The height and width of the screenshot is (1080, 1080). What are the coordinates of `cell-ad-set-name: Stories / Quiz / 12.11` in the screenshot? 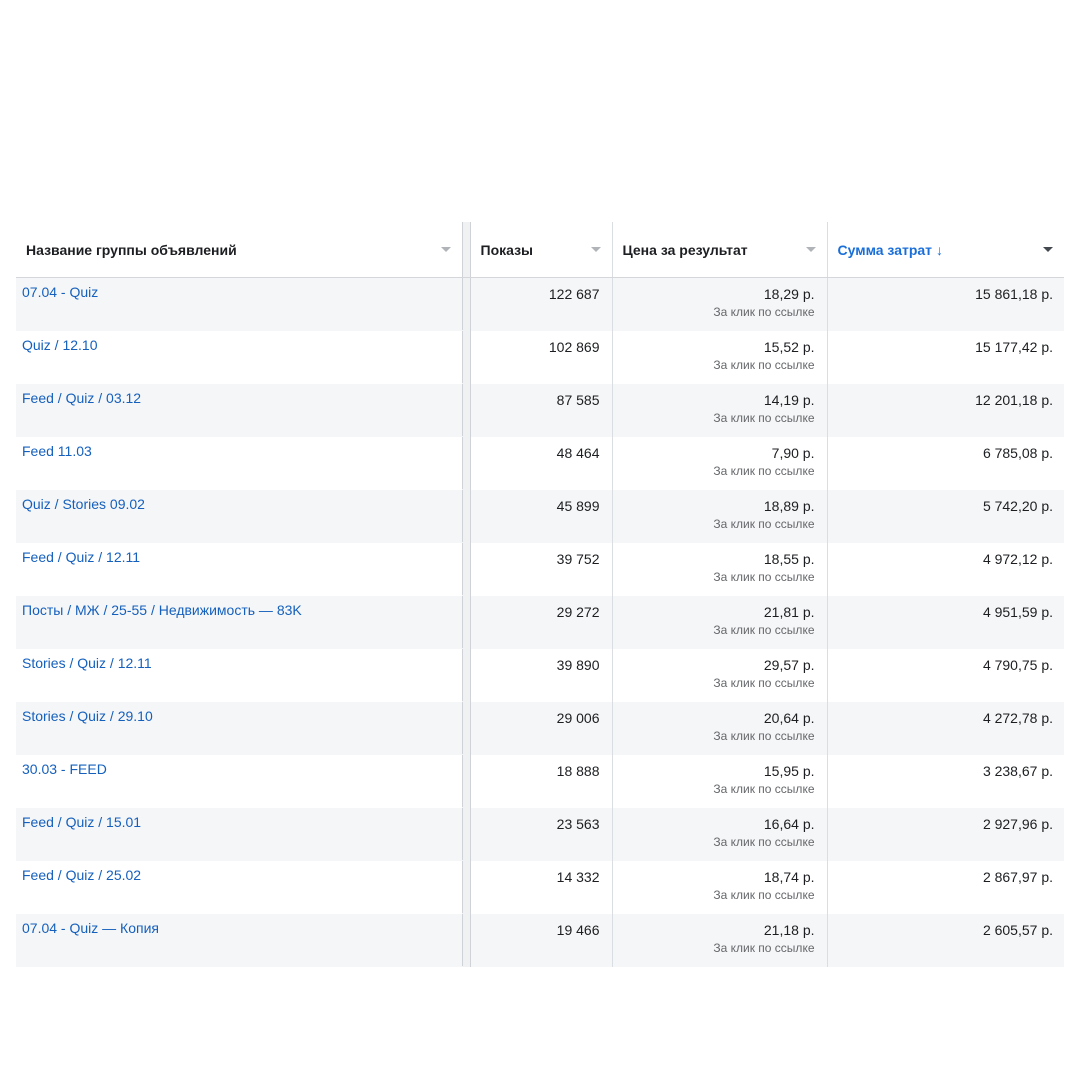 It's located at (239, 675).